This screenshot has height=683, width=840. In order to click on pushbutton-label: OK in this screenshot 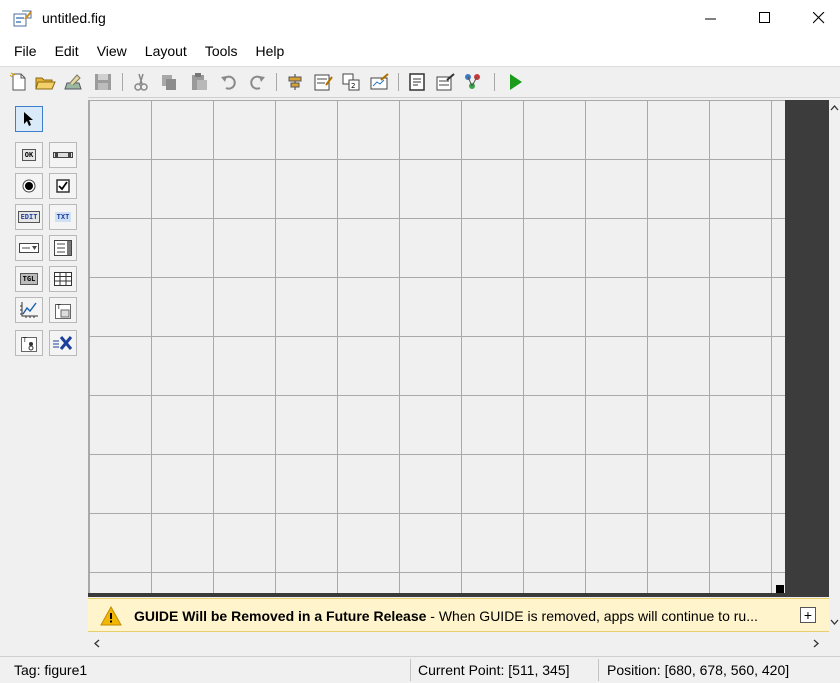, I will do `click(29, 155)`.